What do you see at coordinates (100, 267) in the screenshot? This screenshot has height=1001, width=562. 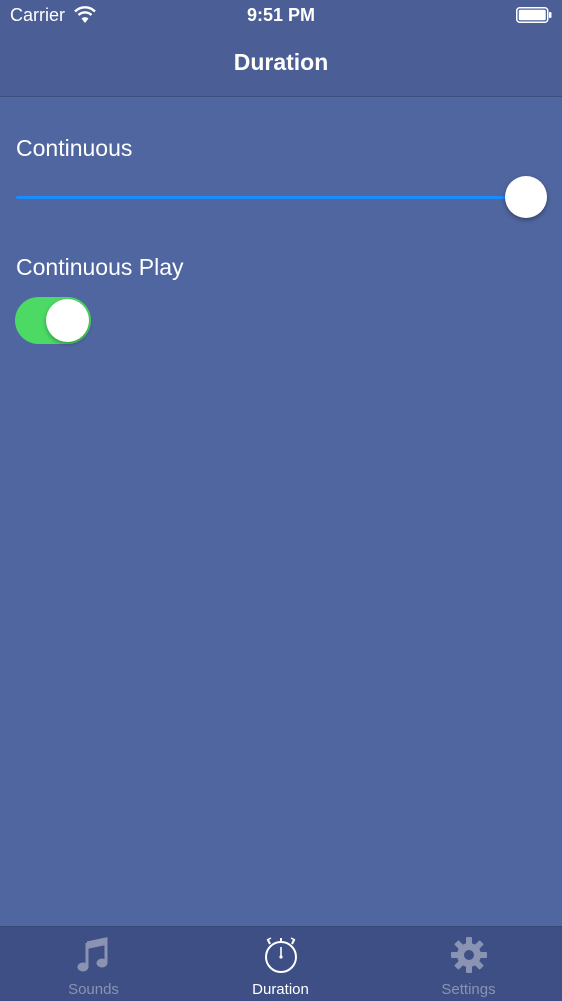 I see `continuous-play-label: Continuous Play` at bounding box center [100, 267].